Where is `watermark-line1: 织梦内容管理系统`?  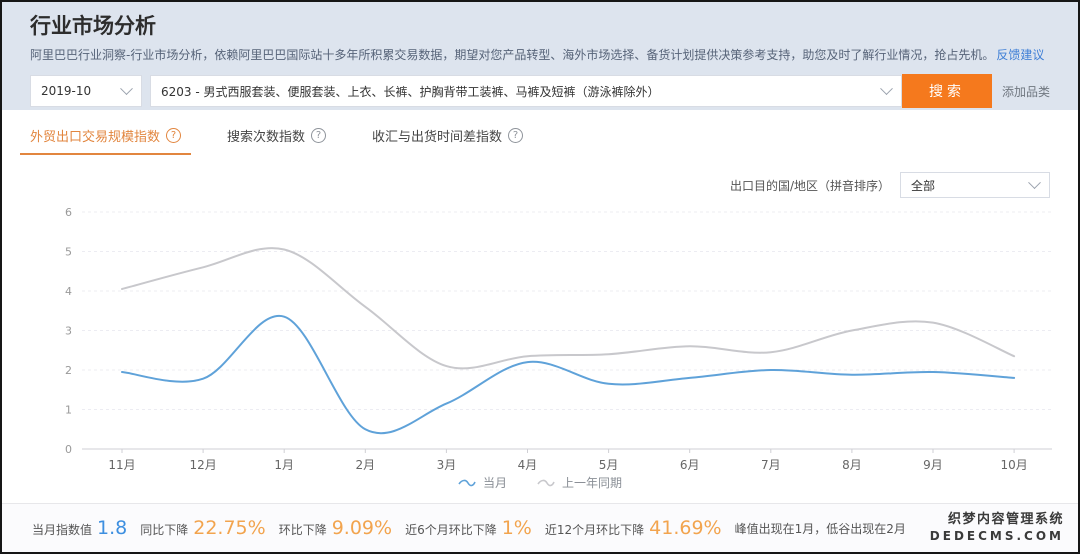 watermark-line1: 织梦内容管理系统 is located at coordinates (1005, 520).